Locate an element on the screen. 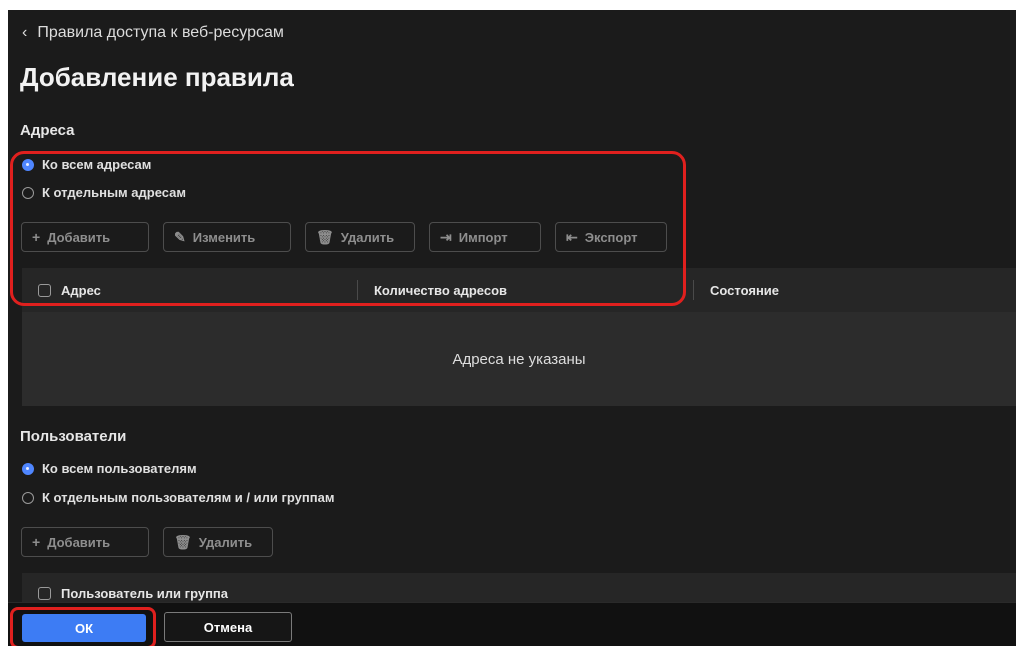 This screenshot has width=1016, height=646. delete-user-button: 🗑 Удалить is located at coordinates (218, 542).